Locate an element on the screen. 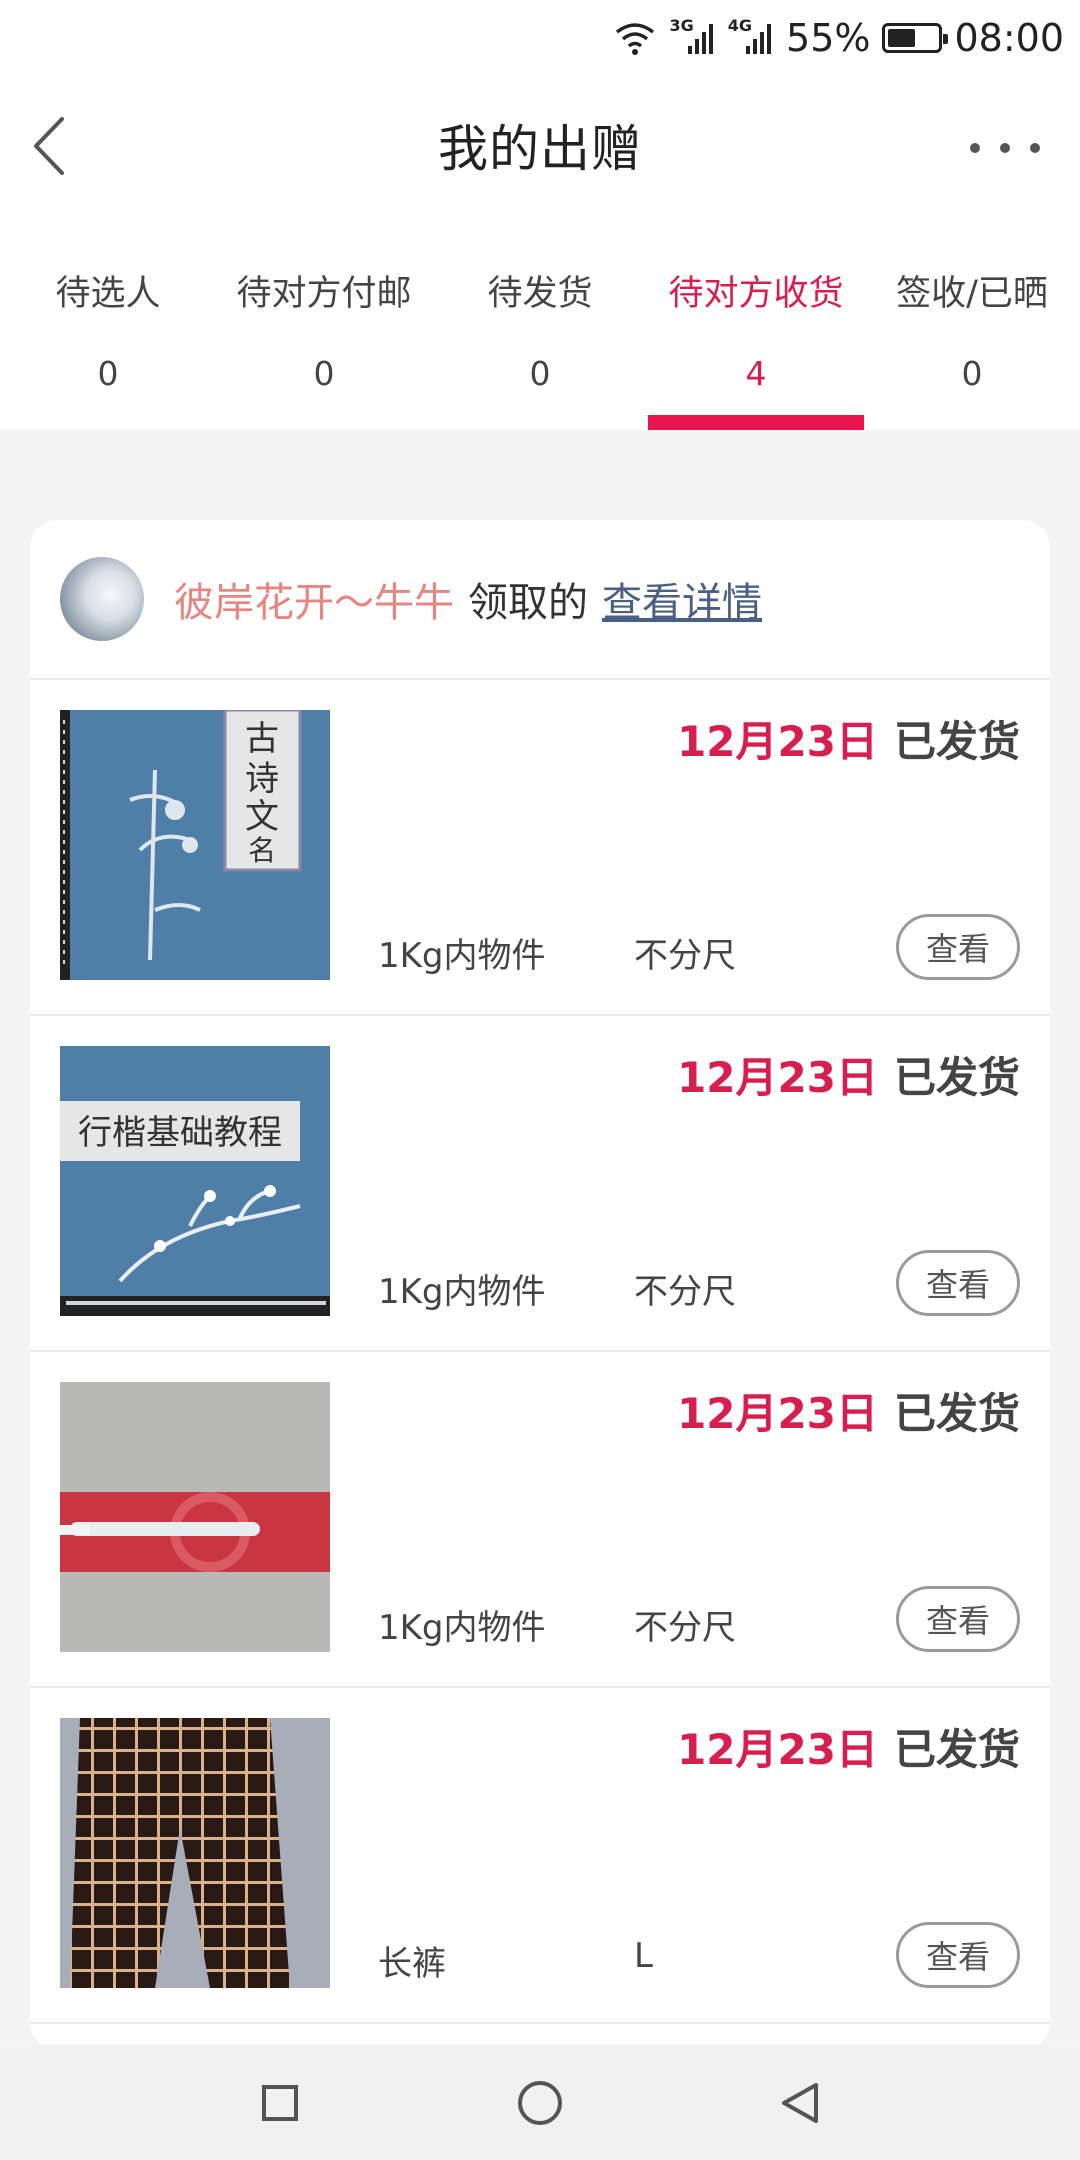 This screenshot has width=1080, height=2160. card-header: 彼岸花开～牛牛 领取的 查看详情 is located at coordinates (540, 600).